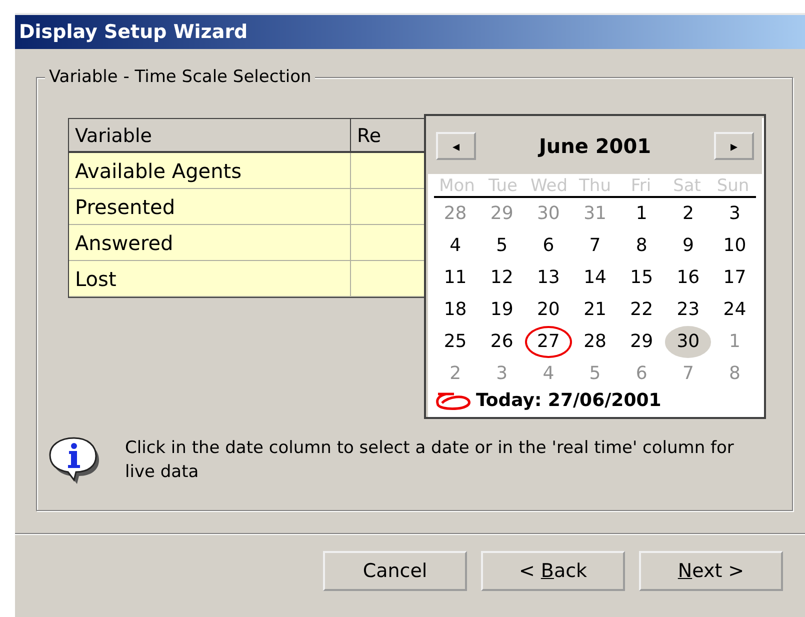  Describe the element at coordinates (455, 278) in the screenshot. I see `calendar-day: 11` at that location.